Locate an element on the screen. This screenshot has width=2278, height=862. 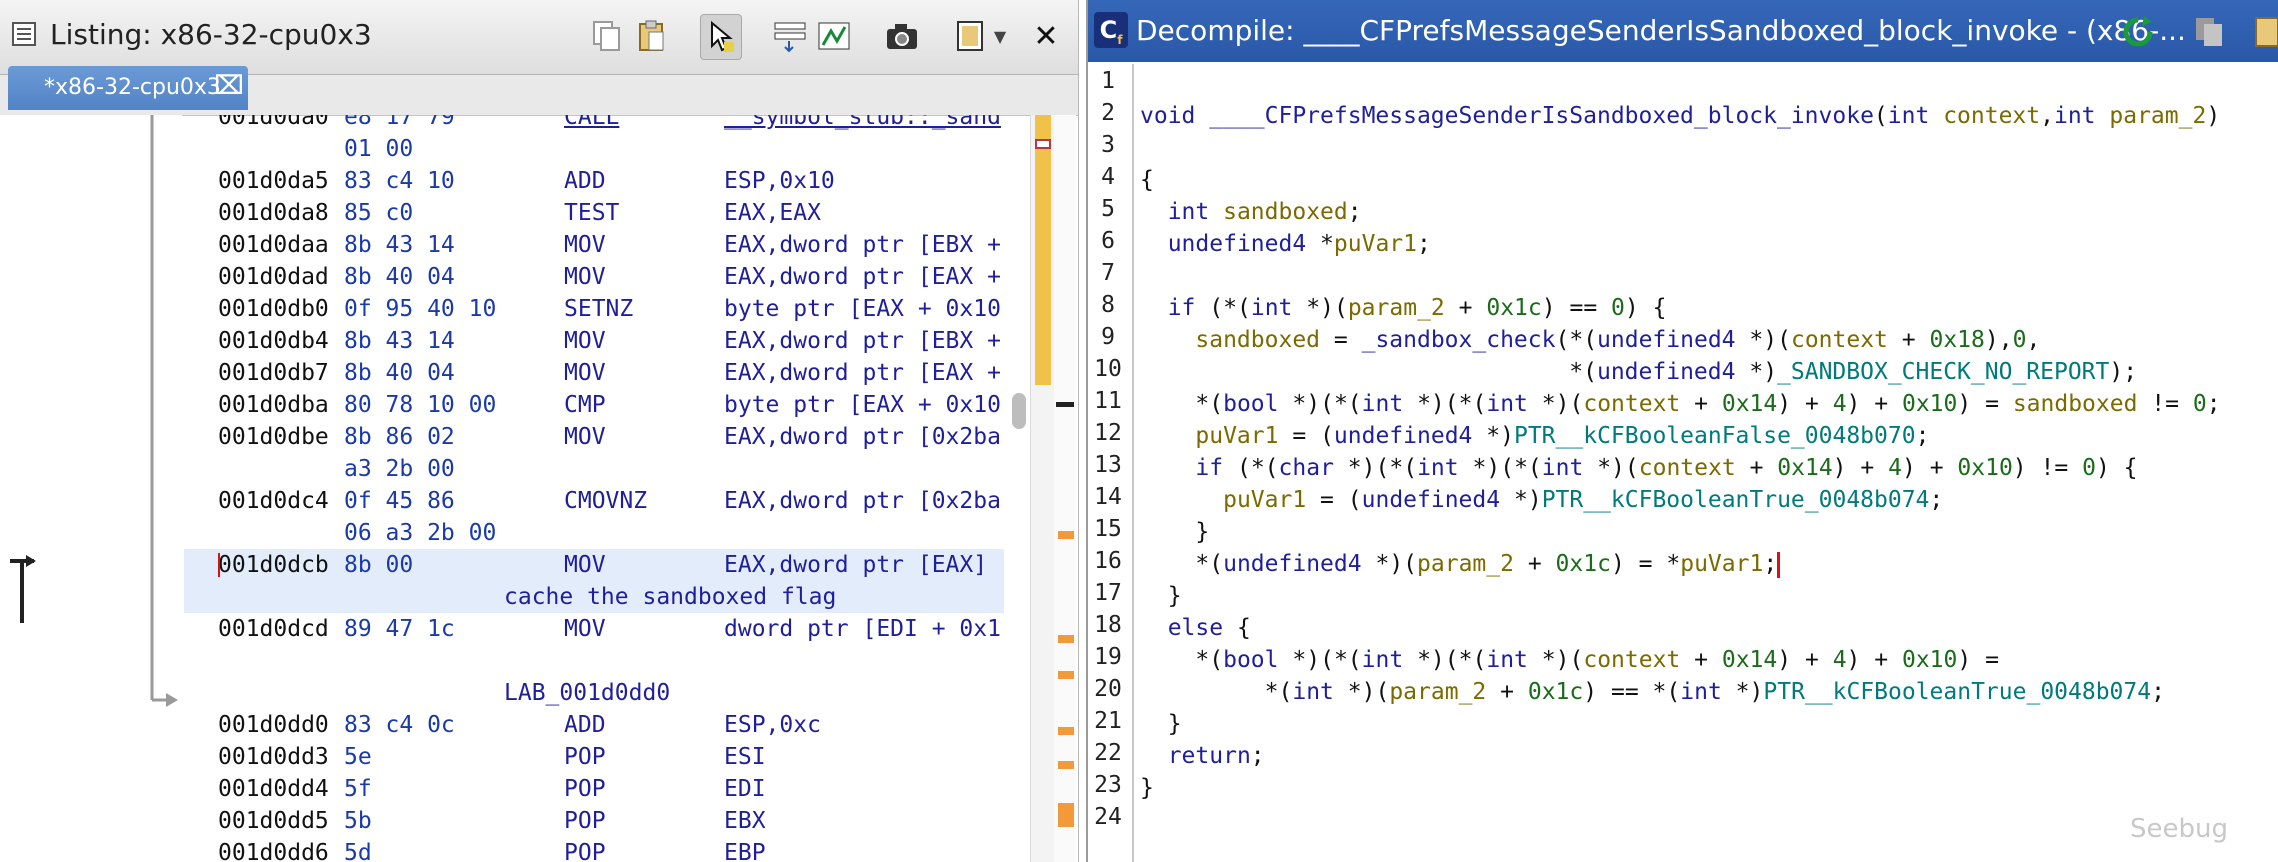
listing-row: 001d0dd3 5e POP ESI is located at coordinates (594, 757).